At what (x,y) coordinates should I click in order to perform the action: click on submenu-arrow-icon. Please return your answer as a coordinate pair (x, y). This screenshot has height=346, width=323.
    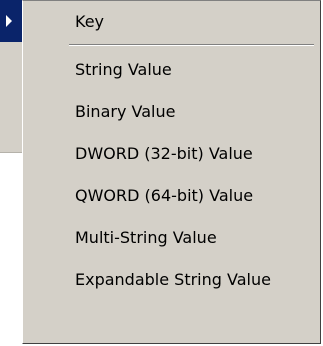
    Looking at the image, I should click on (9, 21).